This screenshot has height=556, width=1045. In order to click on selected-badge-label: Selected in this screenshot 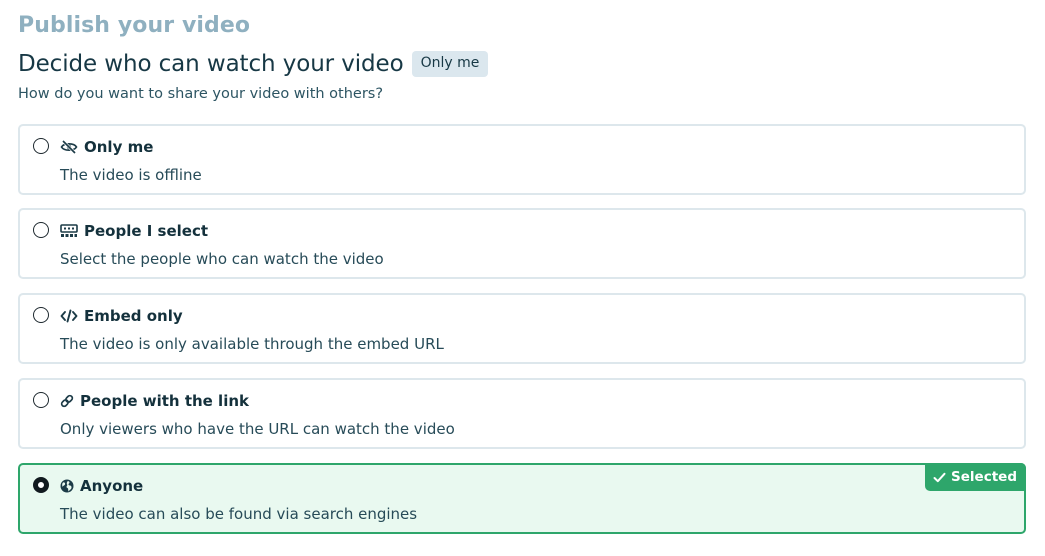, I will do `click(984, 477)`.